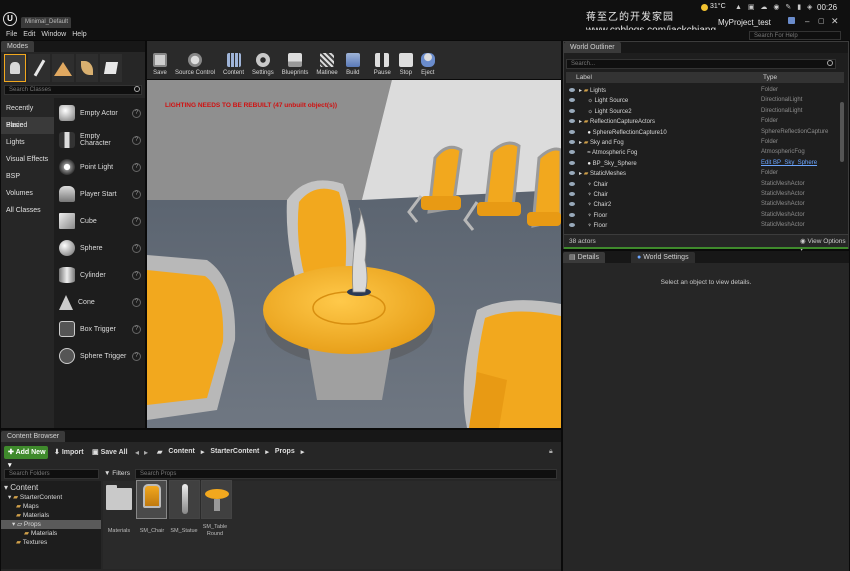 Image resolution: width=850 pixels, height=571 pixels. Describe the element at coordinates (705, 90) in the screenshot. I see `outliner-row: ▸ ▰ Lights Folder` at that location.